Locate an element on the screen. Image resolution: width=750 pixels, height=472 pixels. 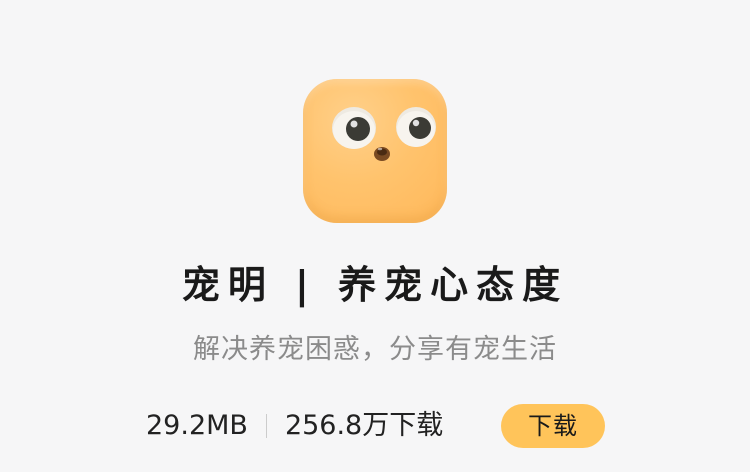
app-icon is located at coordinates (375, 151).